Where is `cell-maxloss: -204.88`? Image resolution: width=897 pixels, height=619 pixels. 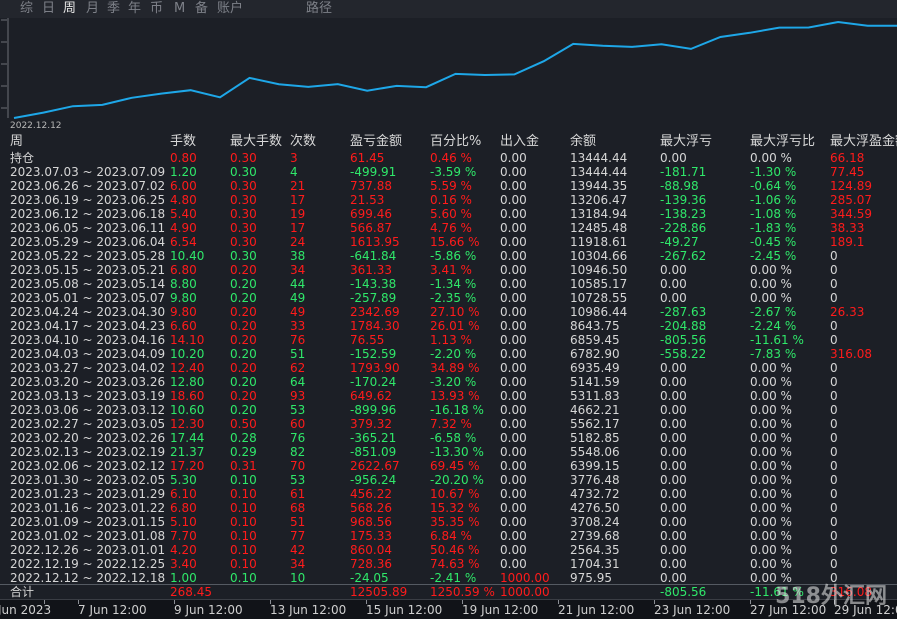
cell-maxloss: -204.88 is located at coordinates (683, 326).